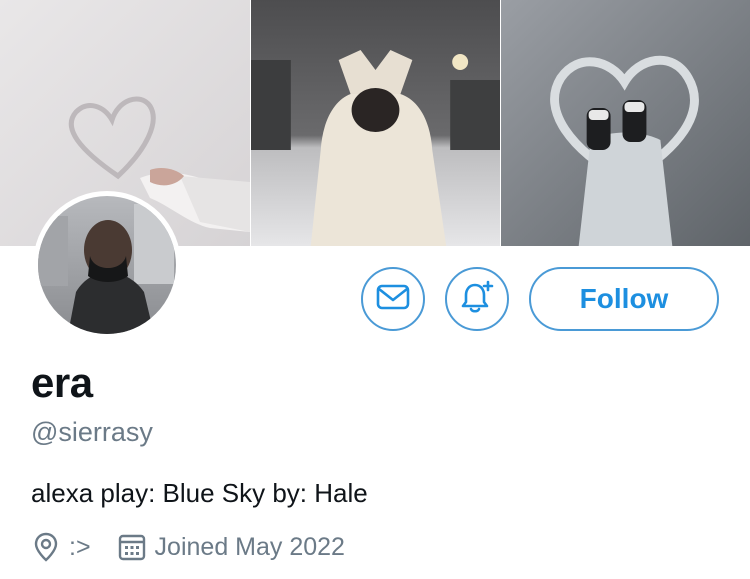 This screenshot has height=579, width=750. I want to click on banner-image-snow-shoes, so click(625, 123).